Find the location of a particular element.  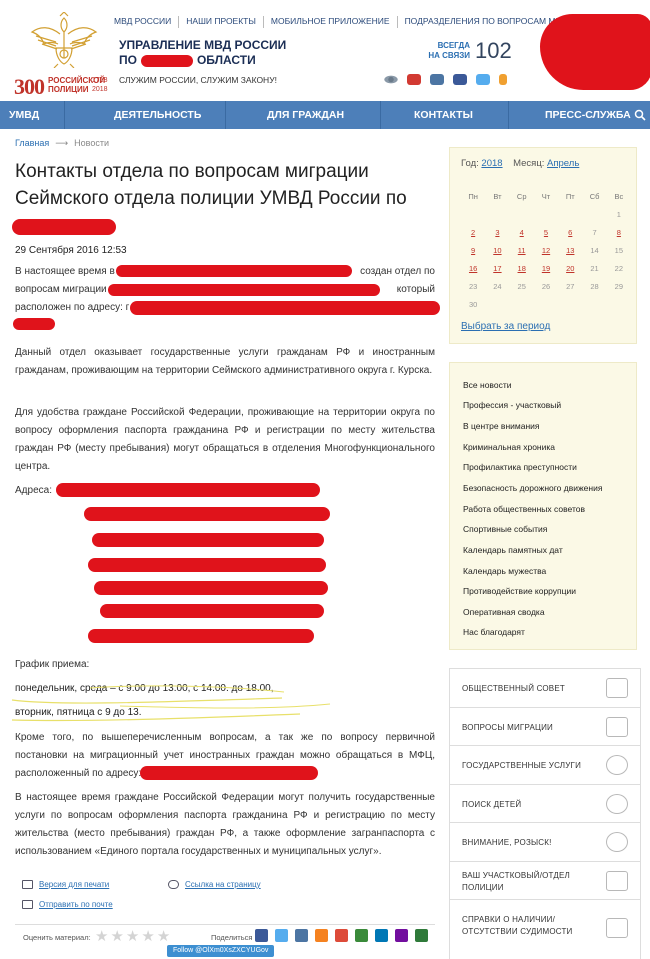

yahoo-icon is located at coordinates (401, 935).